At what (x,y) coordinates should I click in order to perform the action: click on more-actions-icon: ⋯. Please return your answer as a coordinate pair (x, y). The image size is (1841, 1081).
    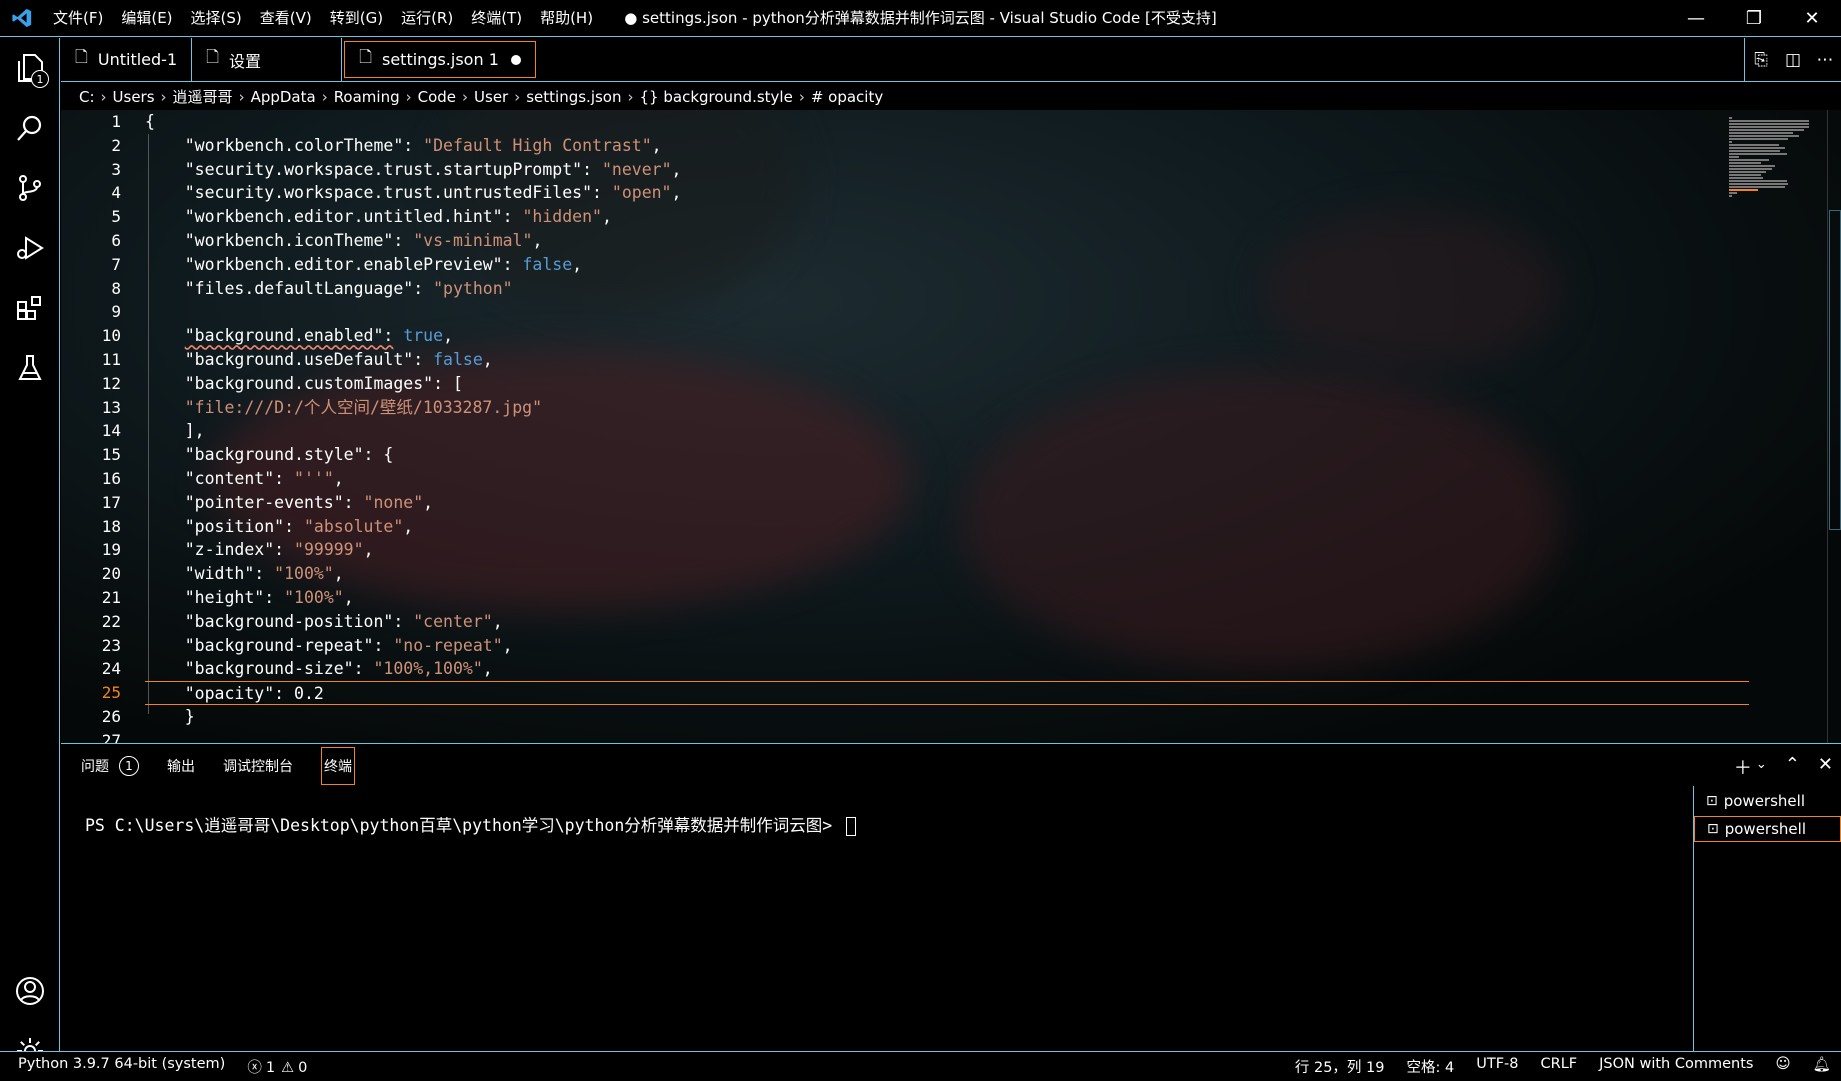
    Looking at the image, I should click on (1825, 60).